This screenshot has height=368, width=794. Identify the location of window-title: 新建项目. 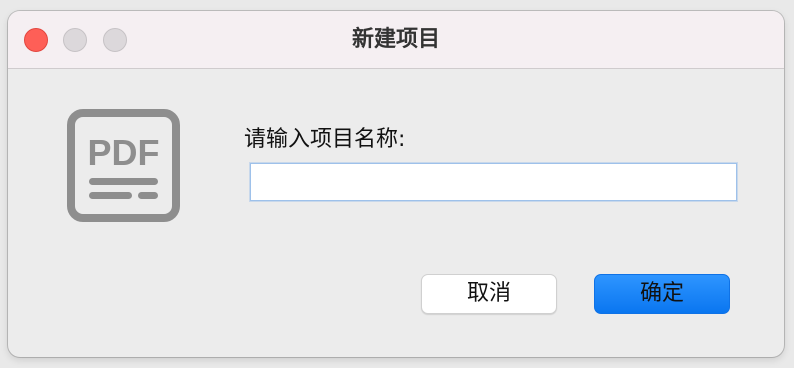
(395, 39).